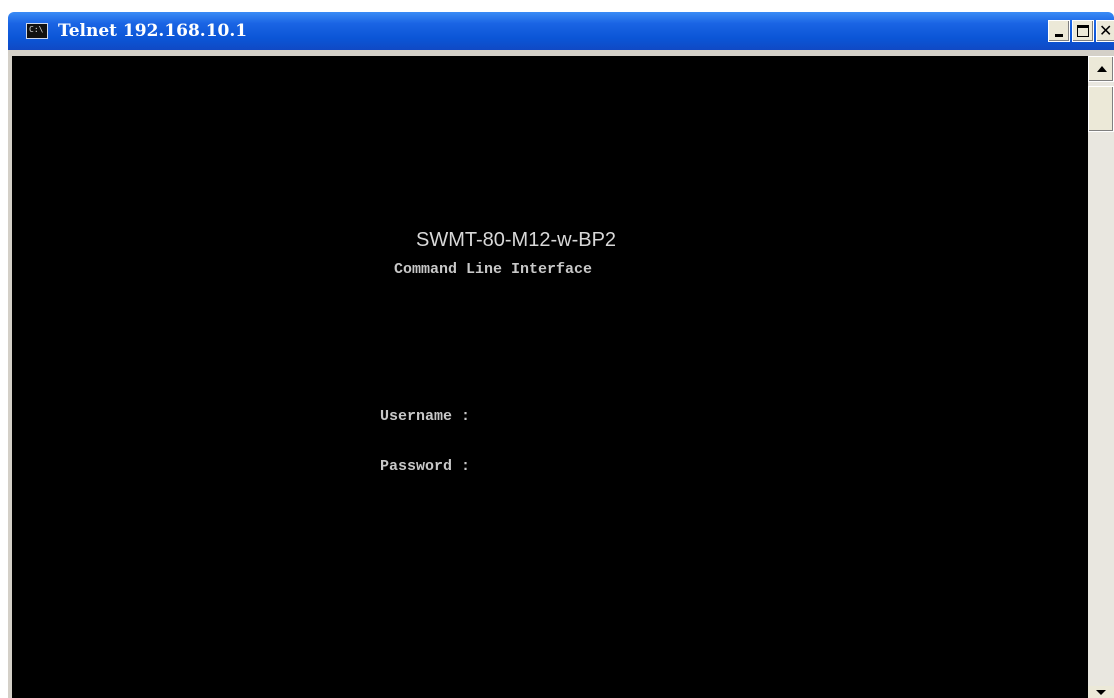 The width and height of the screenshot is (1114, 698). What do you see at coordinates (425, 467) in the screenshot?
I see `password-prompt: Password :` at bounding box center [425, 467].